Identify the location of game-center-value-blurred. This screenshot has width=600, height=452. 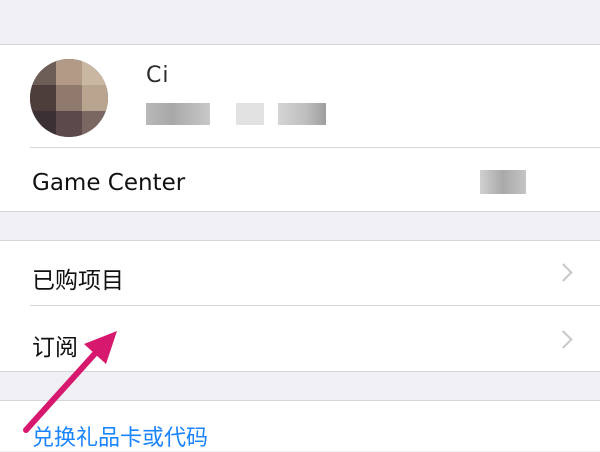
(503, 182).